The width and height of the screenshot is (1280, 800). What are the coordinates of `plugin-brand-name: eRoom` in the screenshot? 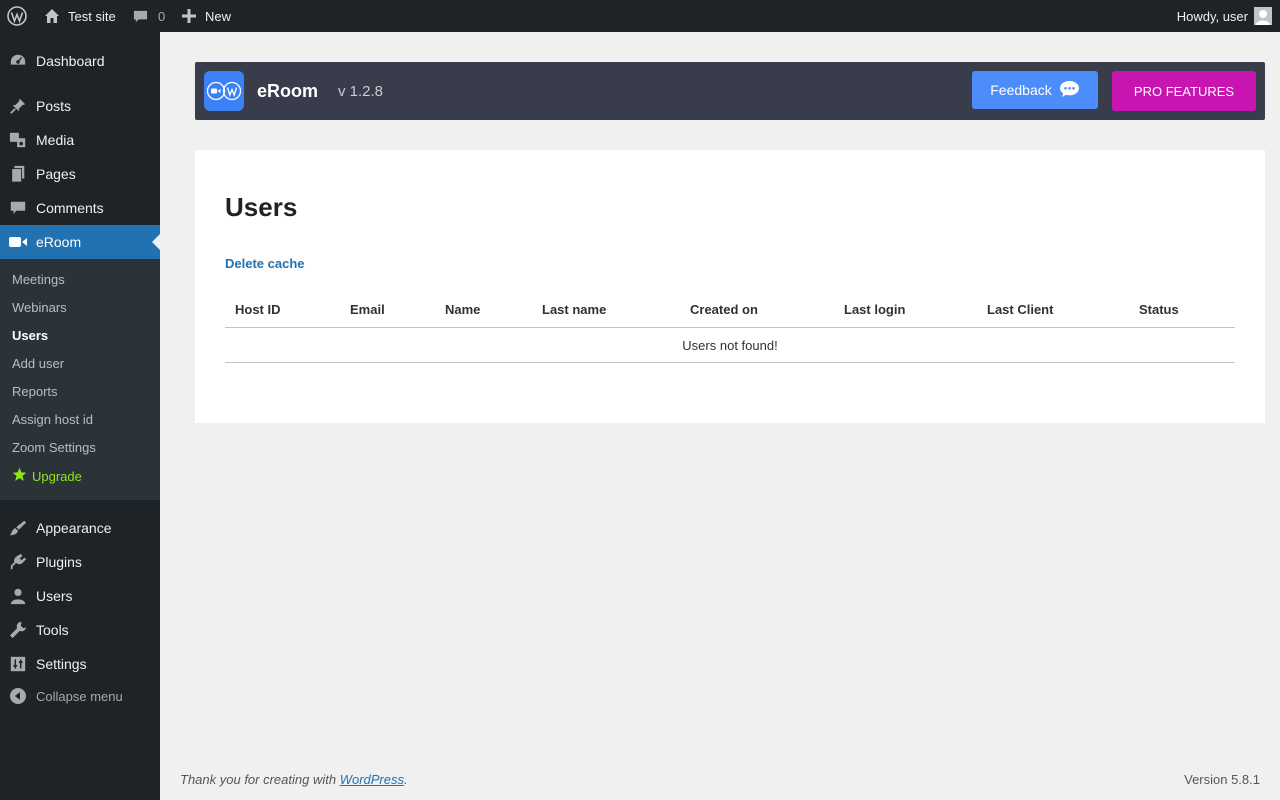 It's located at (288, 91).